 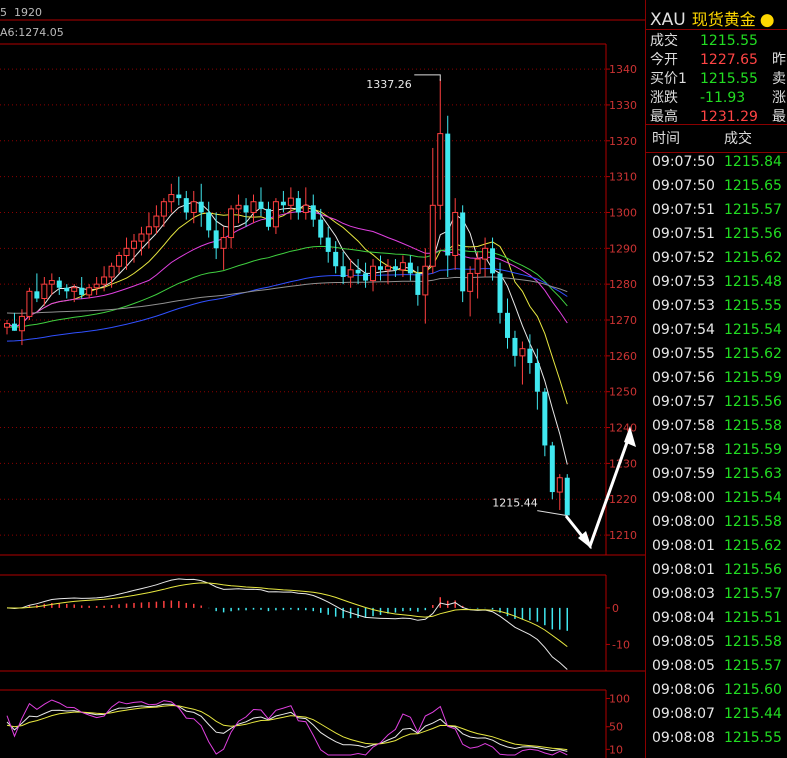 What do you see at coordinates (666, 139) in the screenshot?
I see `col-time: 时间` at bounding box center [666, 139].